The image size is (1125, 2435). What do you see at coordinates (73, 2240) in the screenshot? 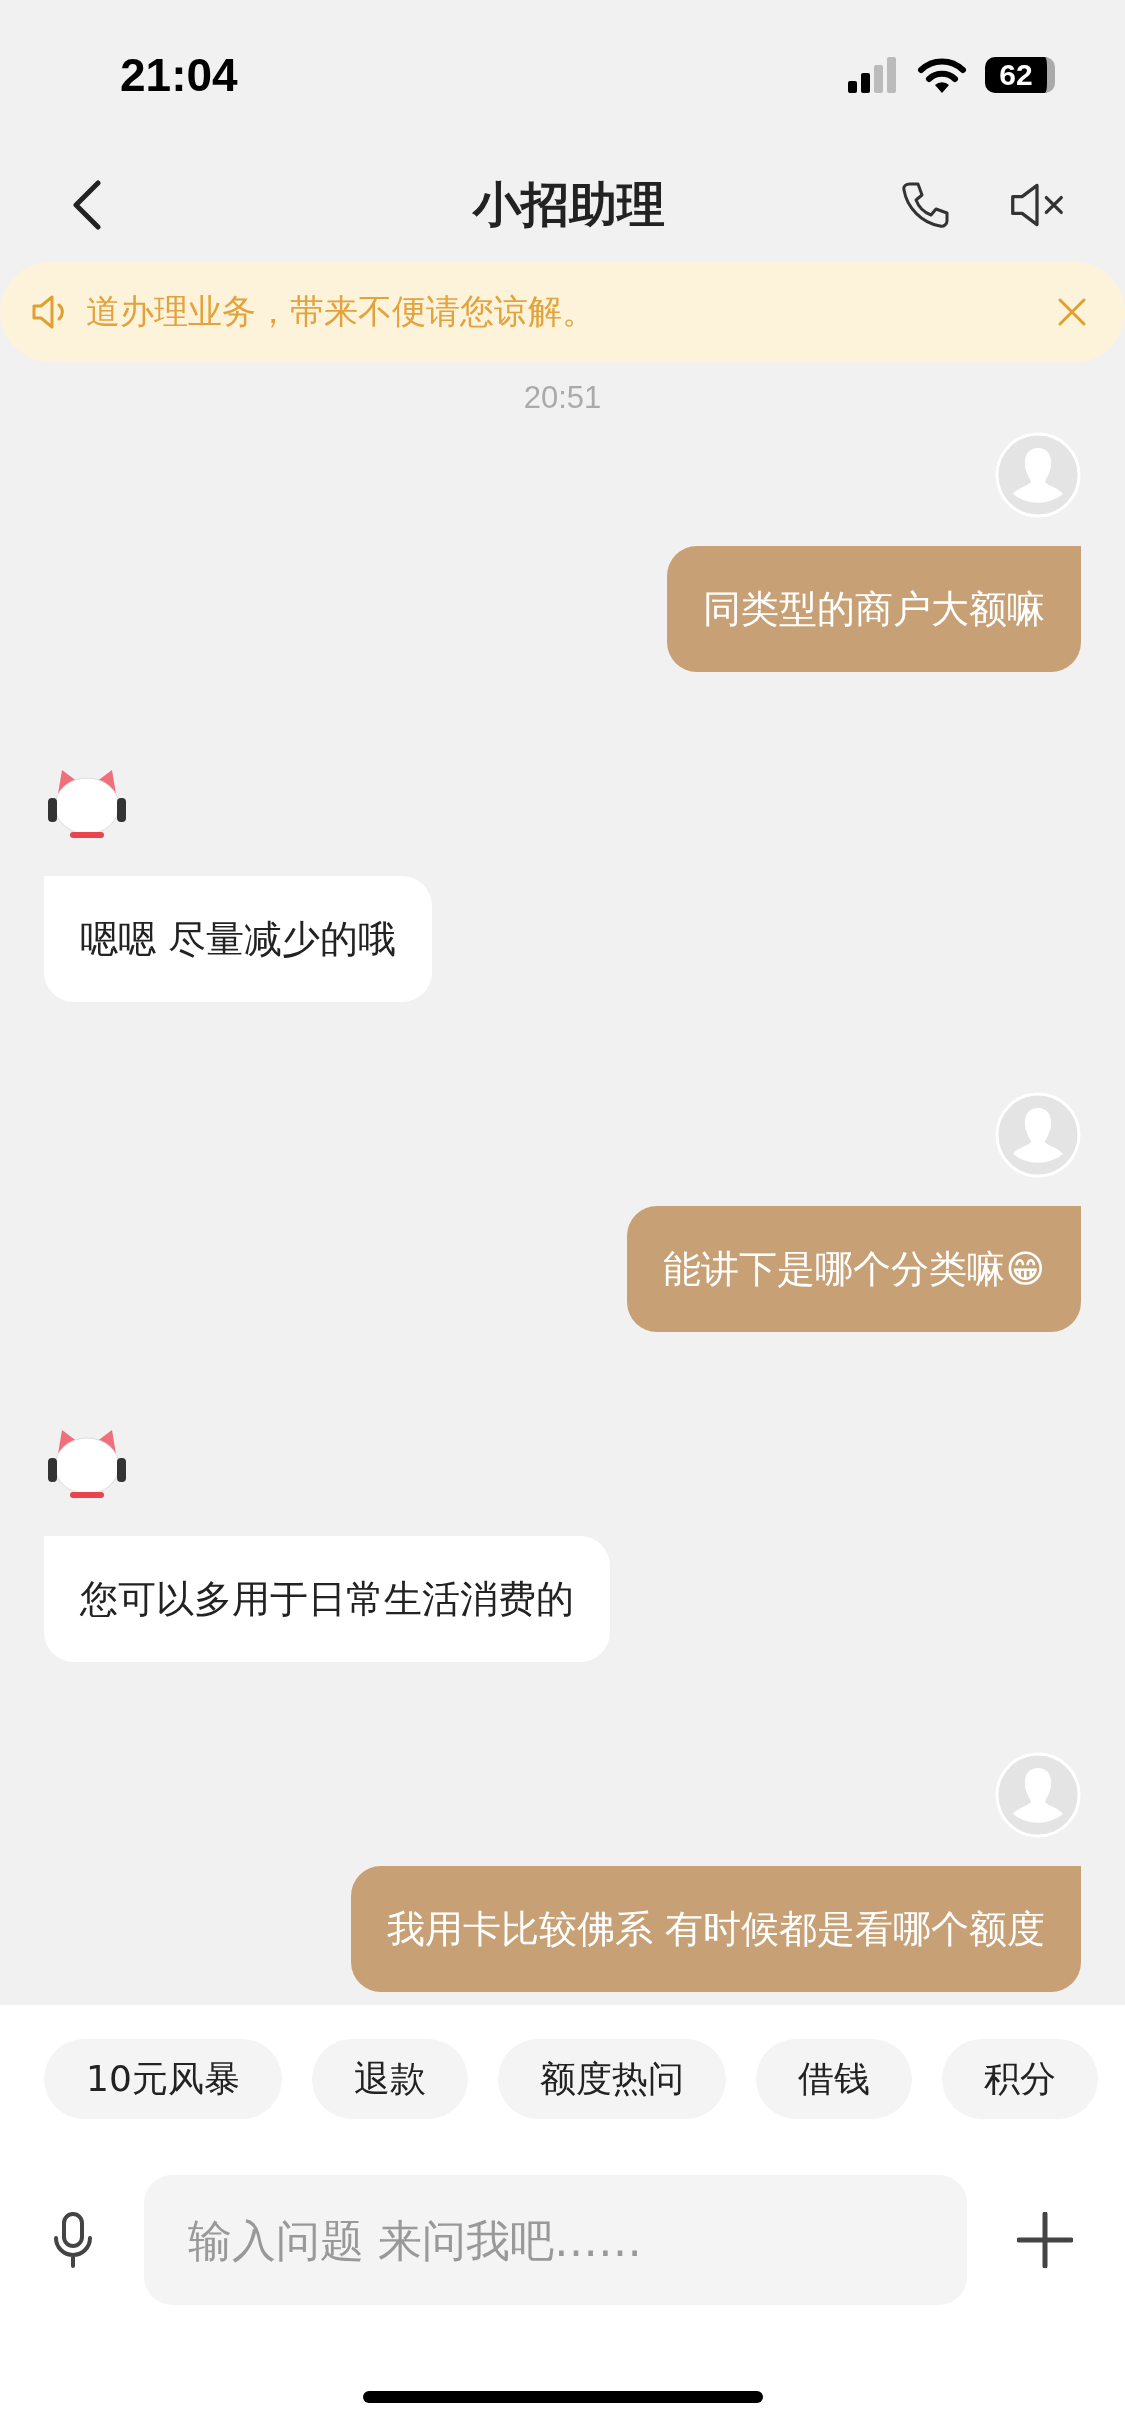
I see `microphone-icon` at bounding box center [73, 2240].